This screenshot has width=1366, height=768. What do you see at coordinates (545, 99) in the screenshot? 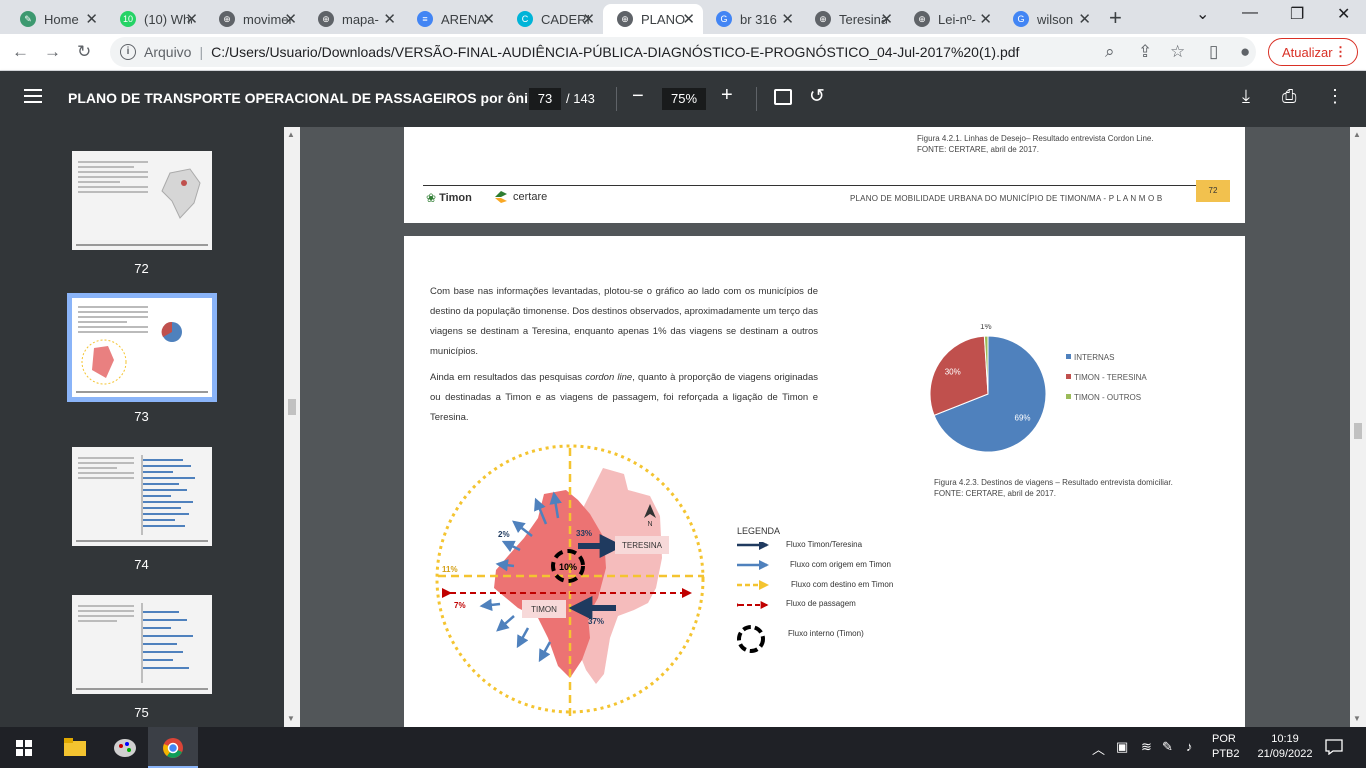
I see `page-number-input: 73` at bounding box center [545, 99].